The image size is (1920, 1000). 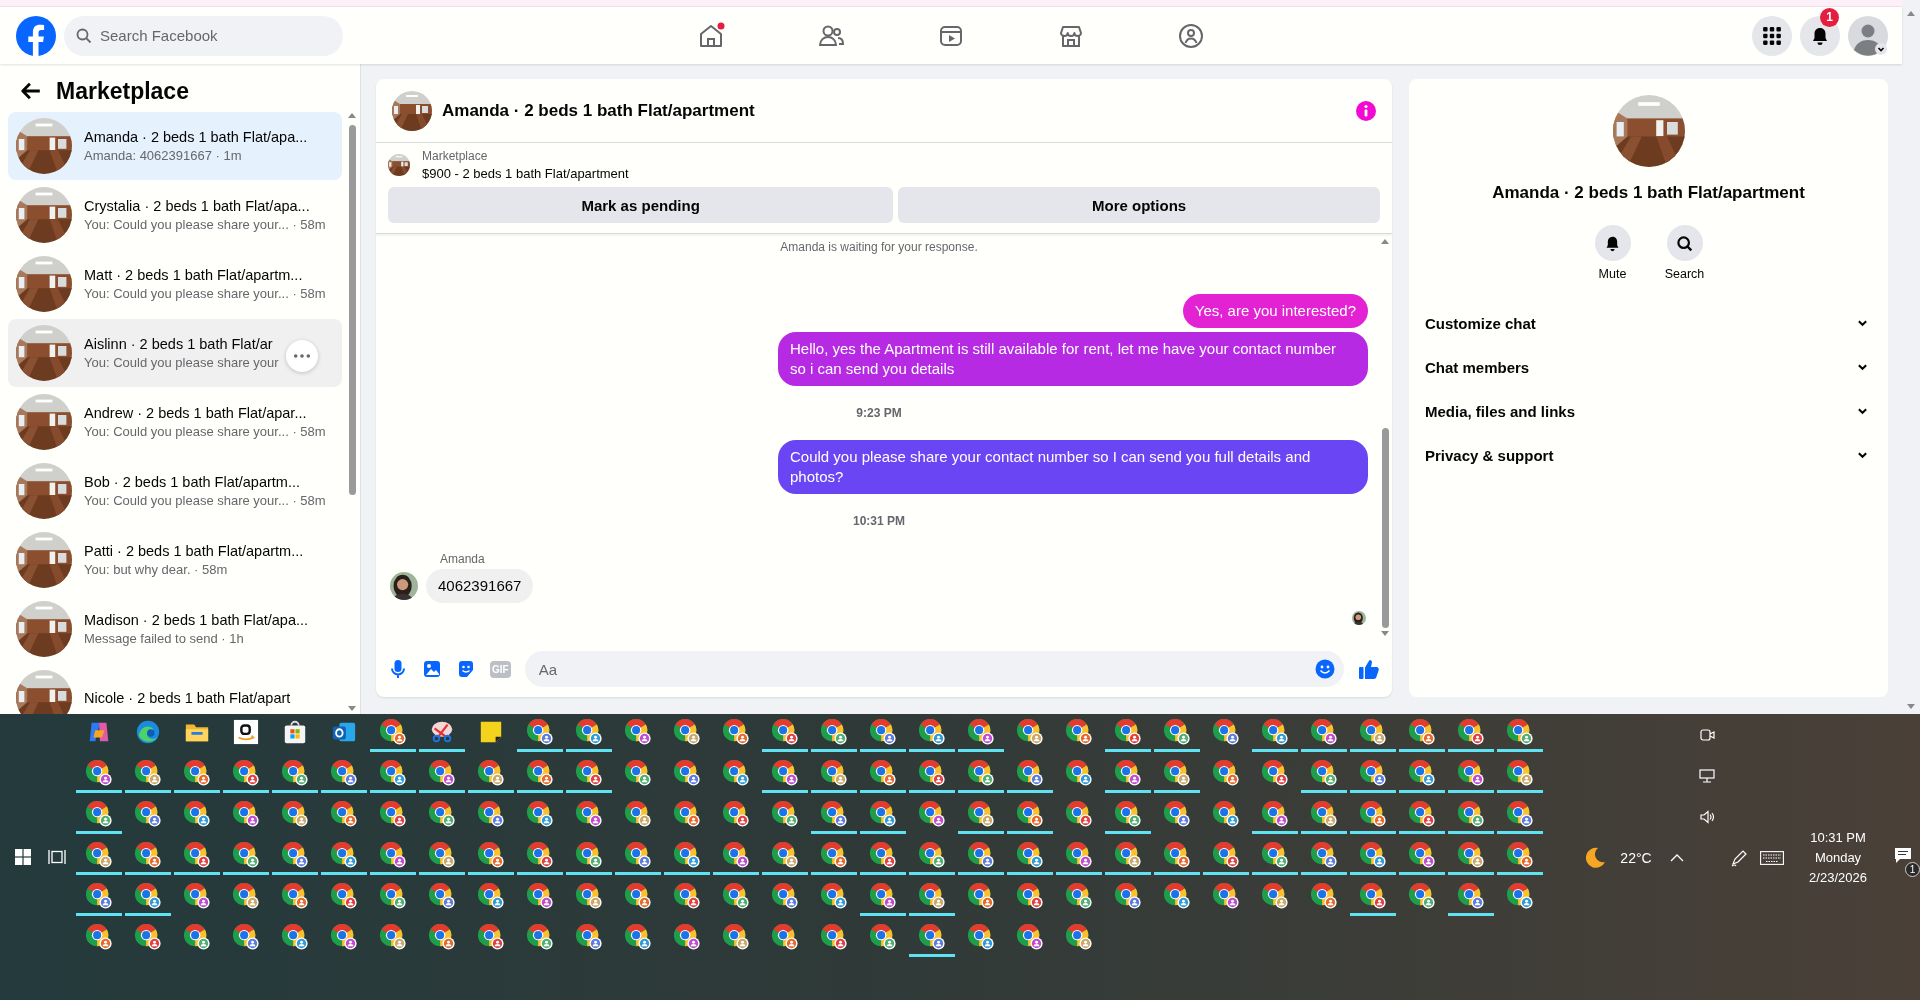 I want to click on section-row: Chat members, so click(x=1648, y=367).